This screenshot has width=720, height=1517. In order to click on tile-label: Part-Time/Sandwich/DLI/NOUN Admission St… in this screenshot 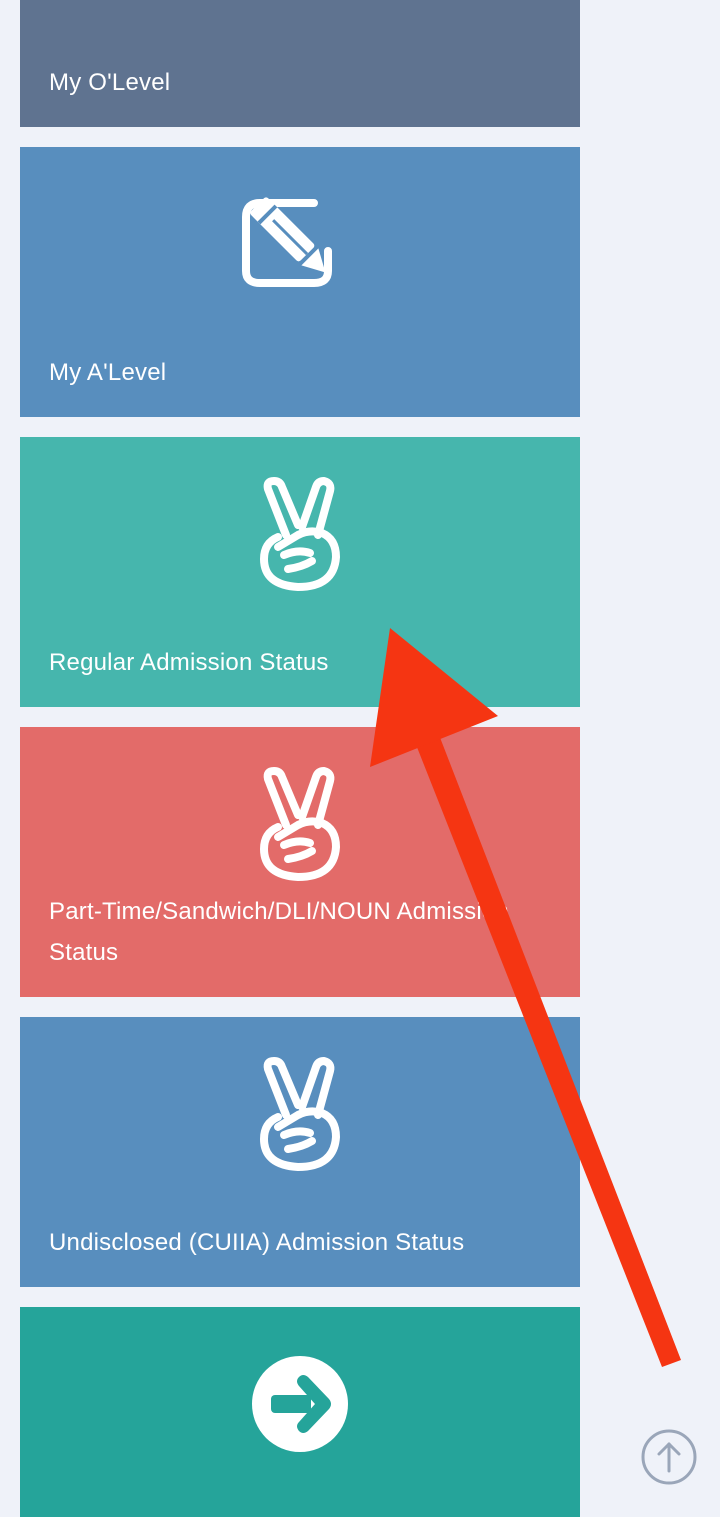, I will do `click(279, 932)`.